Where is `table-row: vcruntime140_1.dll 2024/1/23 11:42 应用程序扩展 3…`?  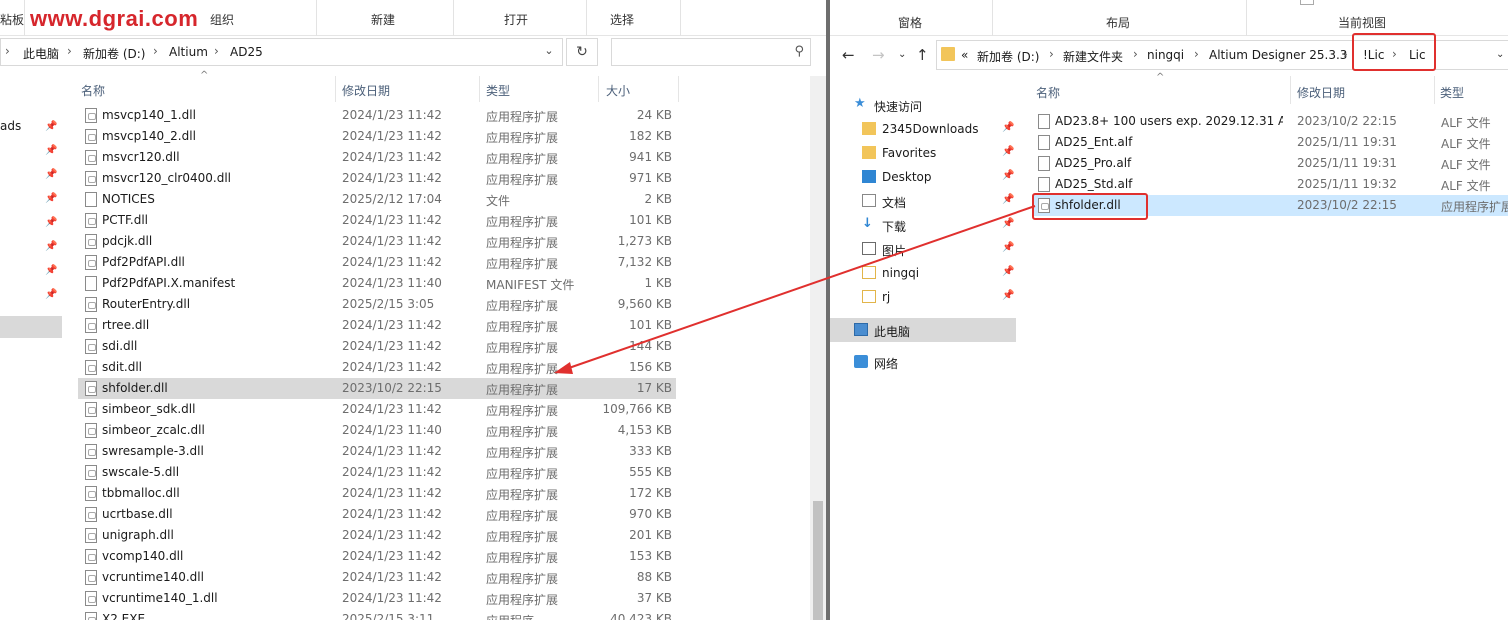
table-row: vcruntime140_1.dll 2024/1/23 11:42 应用程序扩展 3… is located at coordinates (377, 598).